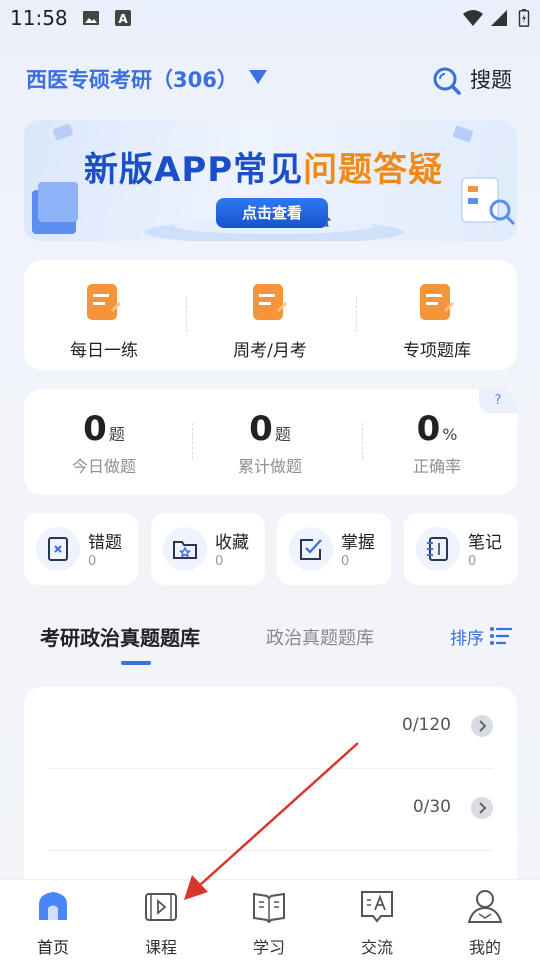  Describe the element at coordinates (258, 77) in the screenshot. I see `dropdown-triangle-icon` at that location.